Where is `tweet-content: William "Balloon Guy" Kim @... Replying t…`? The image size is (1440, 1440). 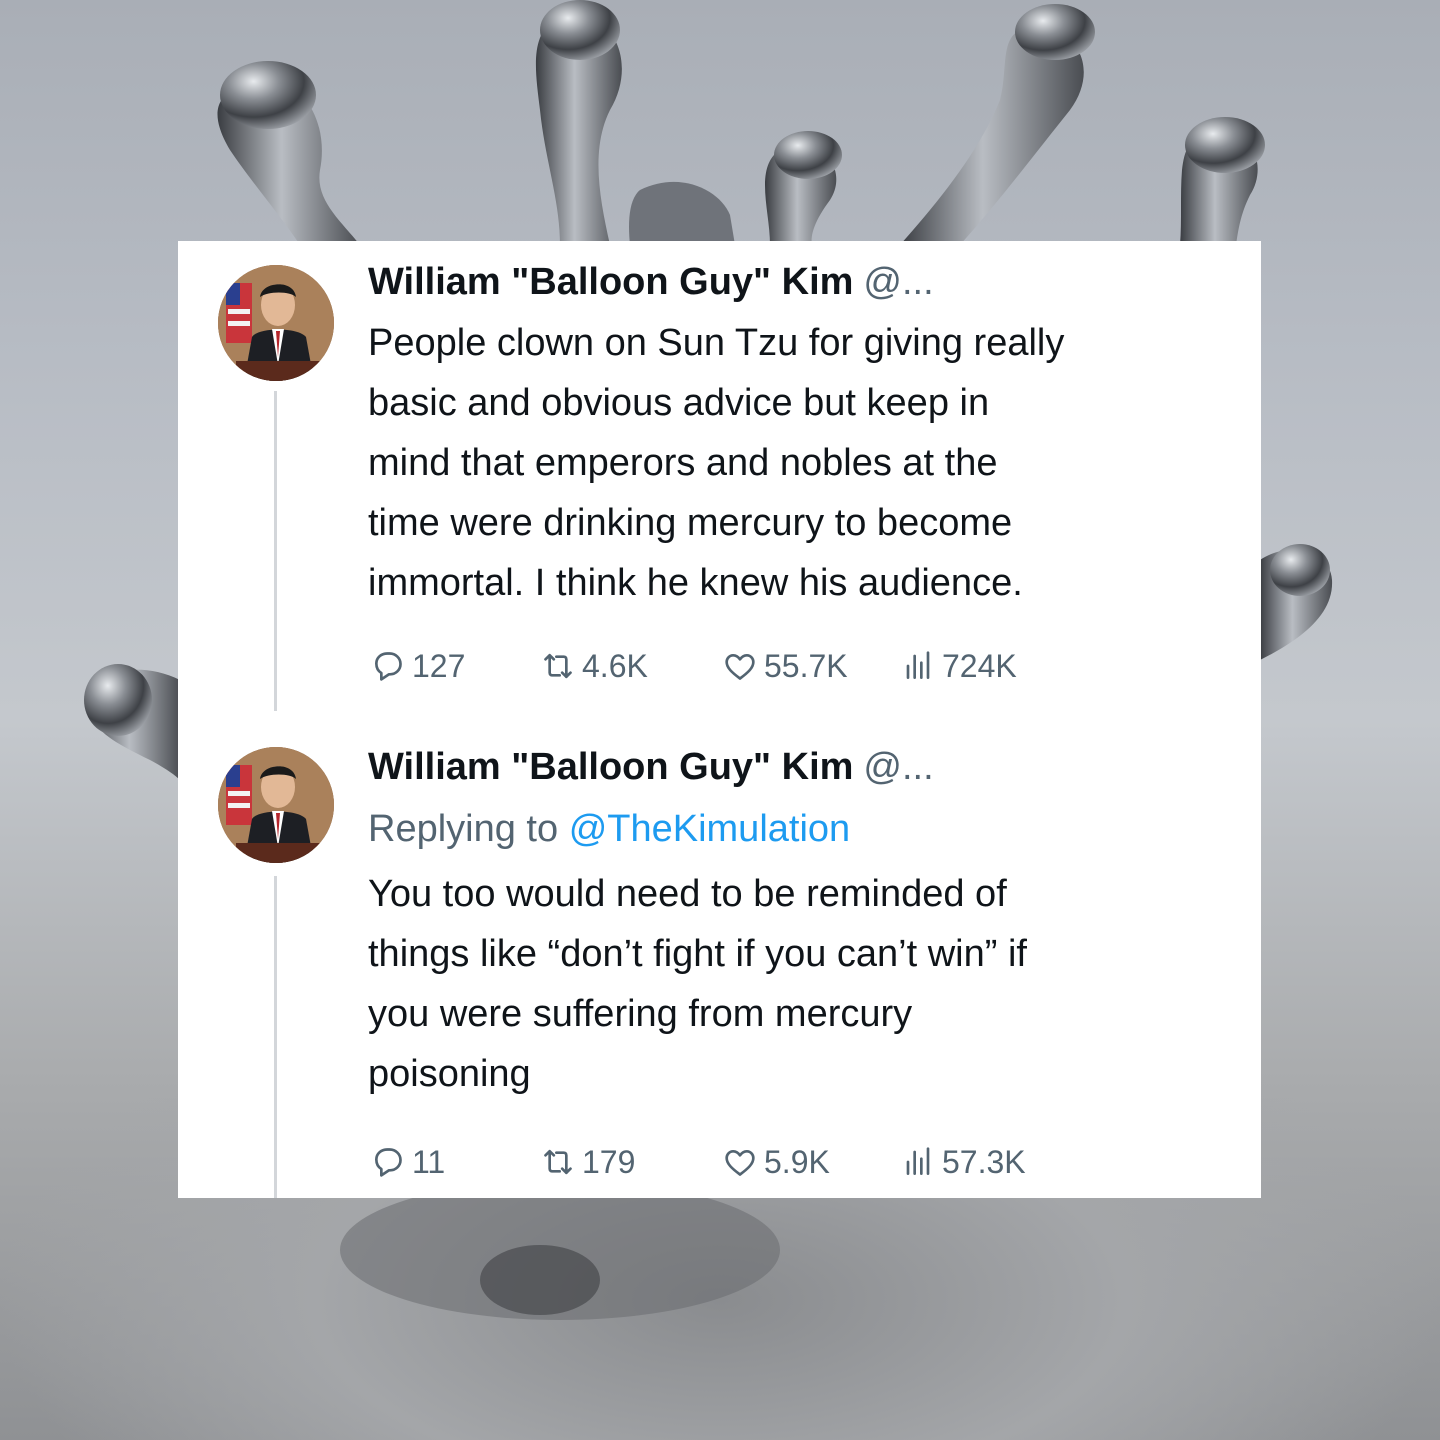
tweet-content: William "Balloon Guy" Kim @... Replying t… is located at coordinates (798, 924).